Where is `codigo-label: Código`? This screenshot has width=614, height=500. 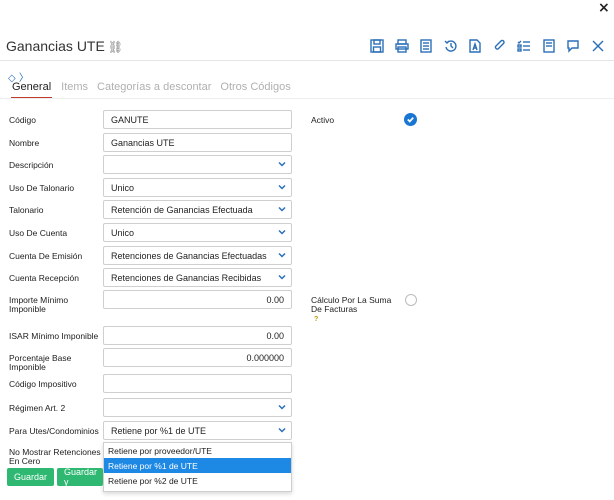 codigo-label: Código is located at coordinates (22, 120).